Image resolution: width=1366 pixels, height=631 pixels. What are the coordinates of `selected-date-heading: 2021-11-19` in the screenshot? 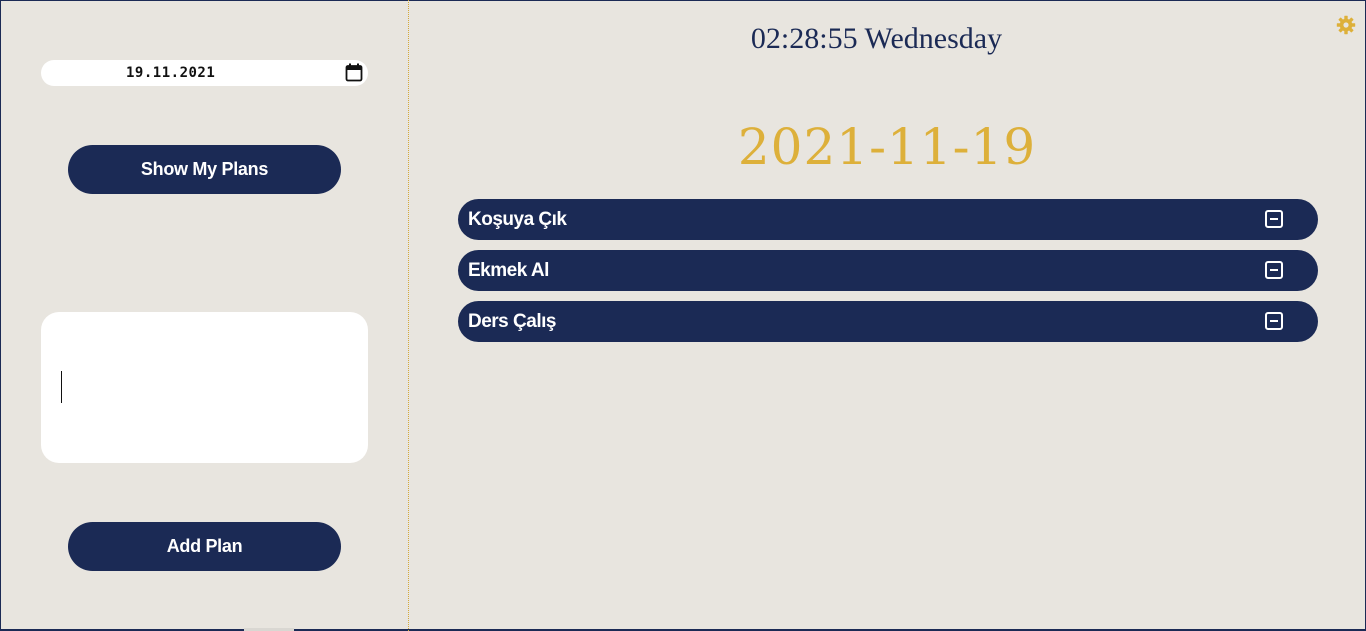 It's located at (888, 147).